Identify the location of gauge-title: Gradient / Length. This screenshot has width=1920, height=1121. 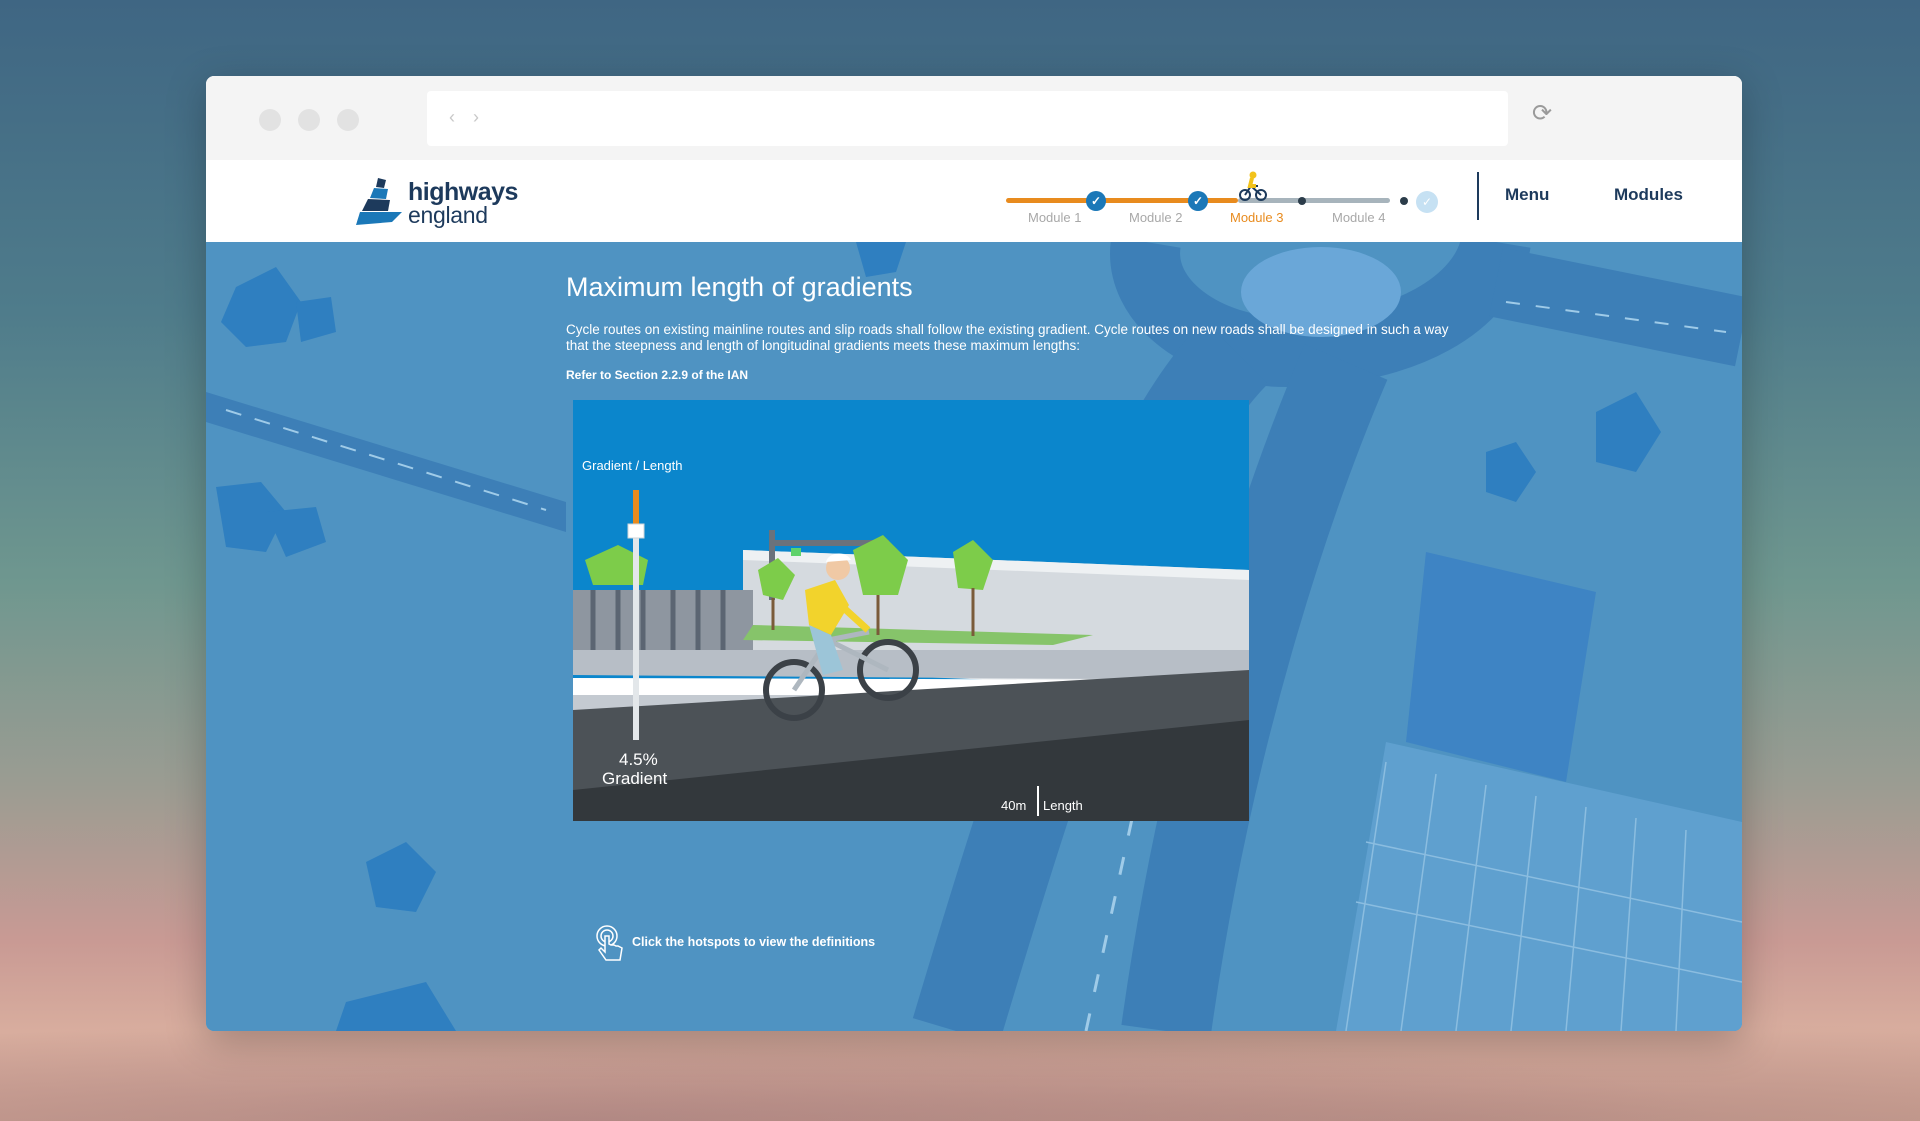
(632, 465).